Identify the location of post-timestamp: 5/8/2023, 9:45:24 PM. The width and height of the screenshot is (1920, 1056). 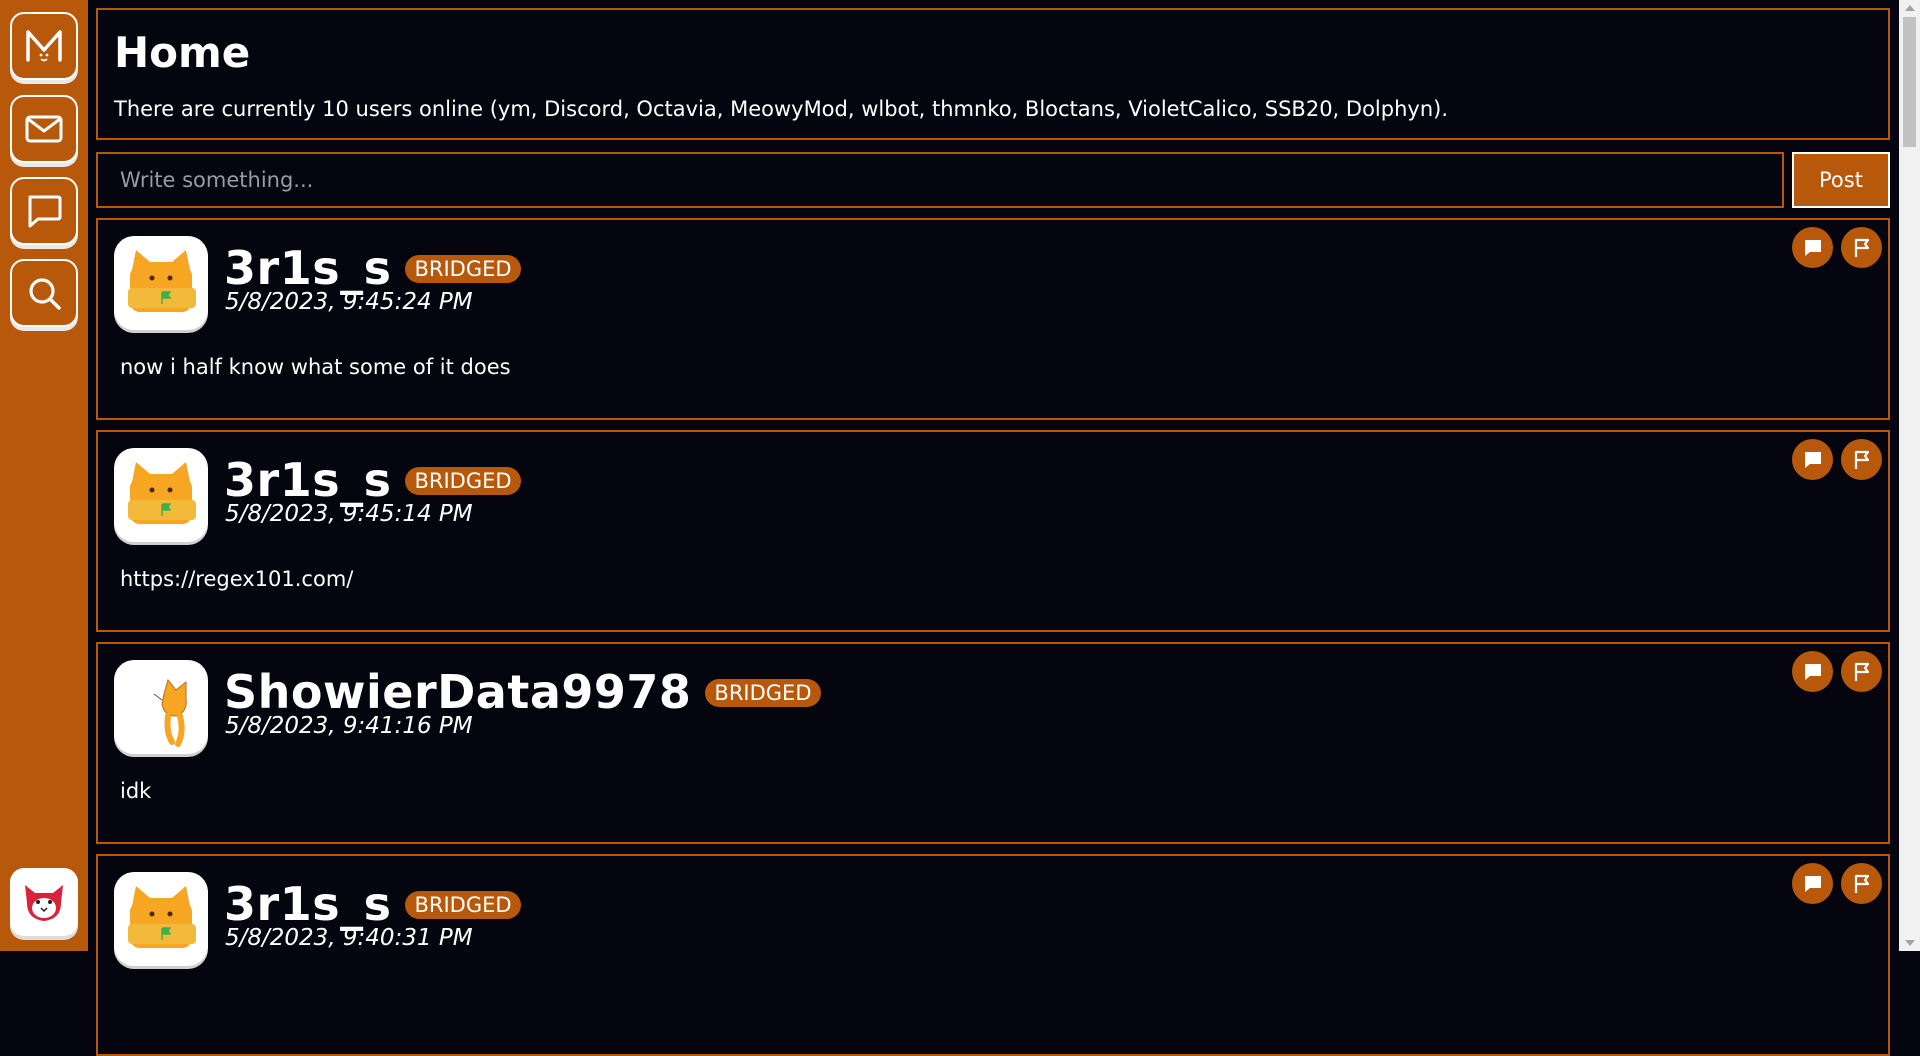
(349, 302).